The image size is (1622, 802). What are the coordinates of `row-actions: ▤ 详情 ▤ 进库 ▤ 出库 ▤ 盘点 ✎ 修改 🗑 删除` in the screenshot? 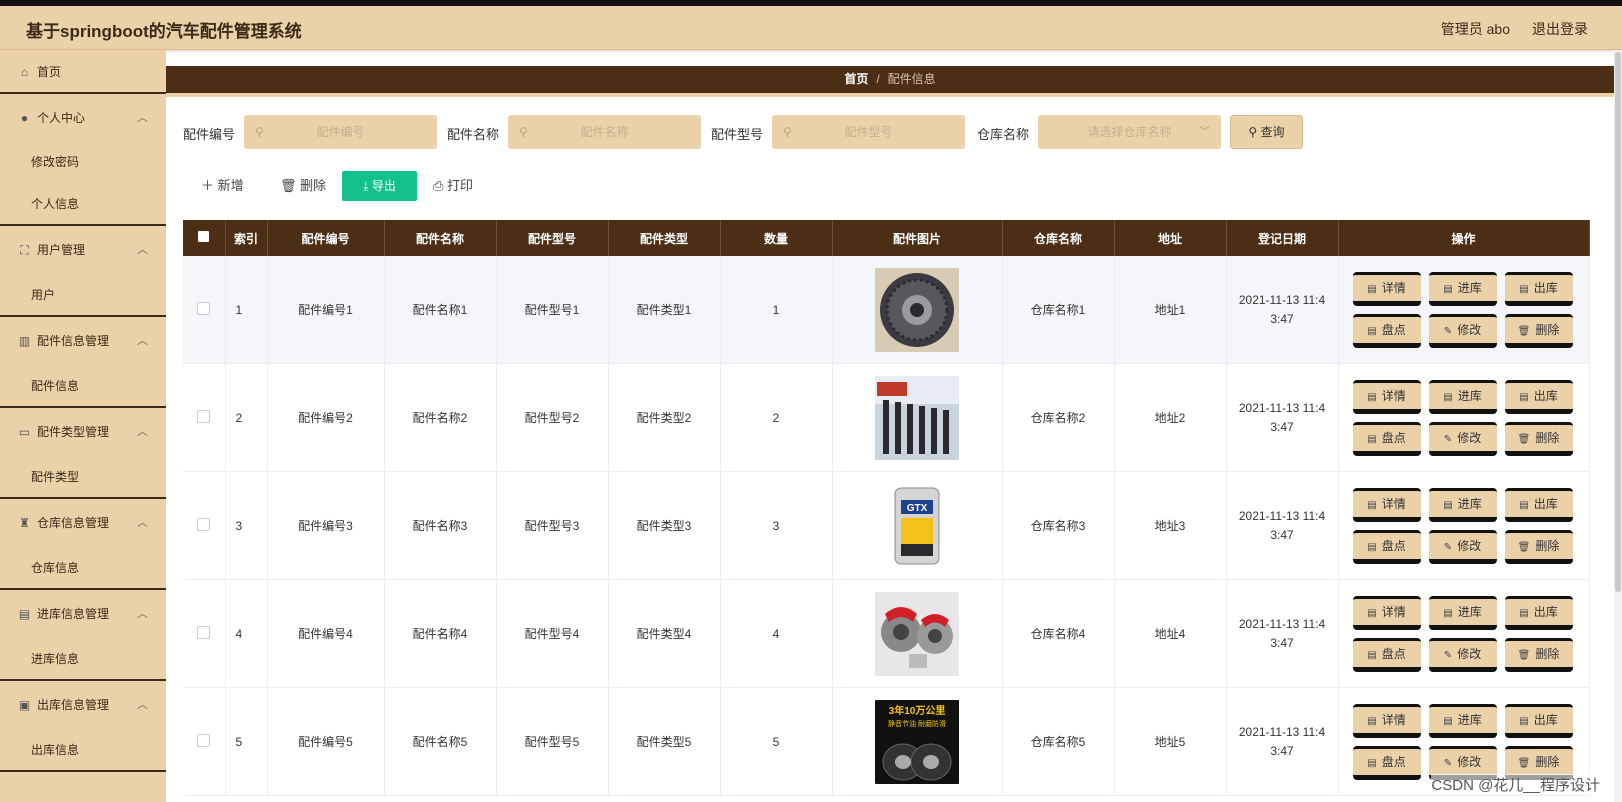 It's located at (1463, 309).